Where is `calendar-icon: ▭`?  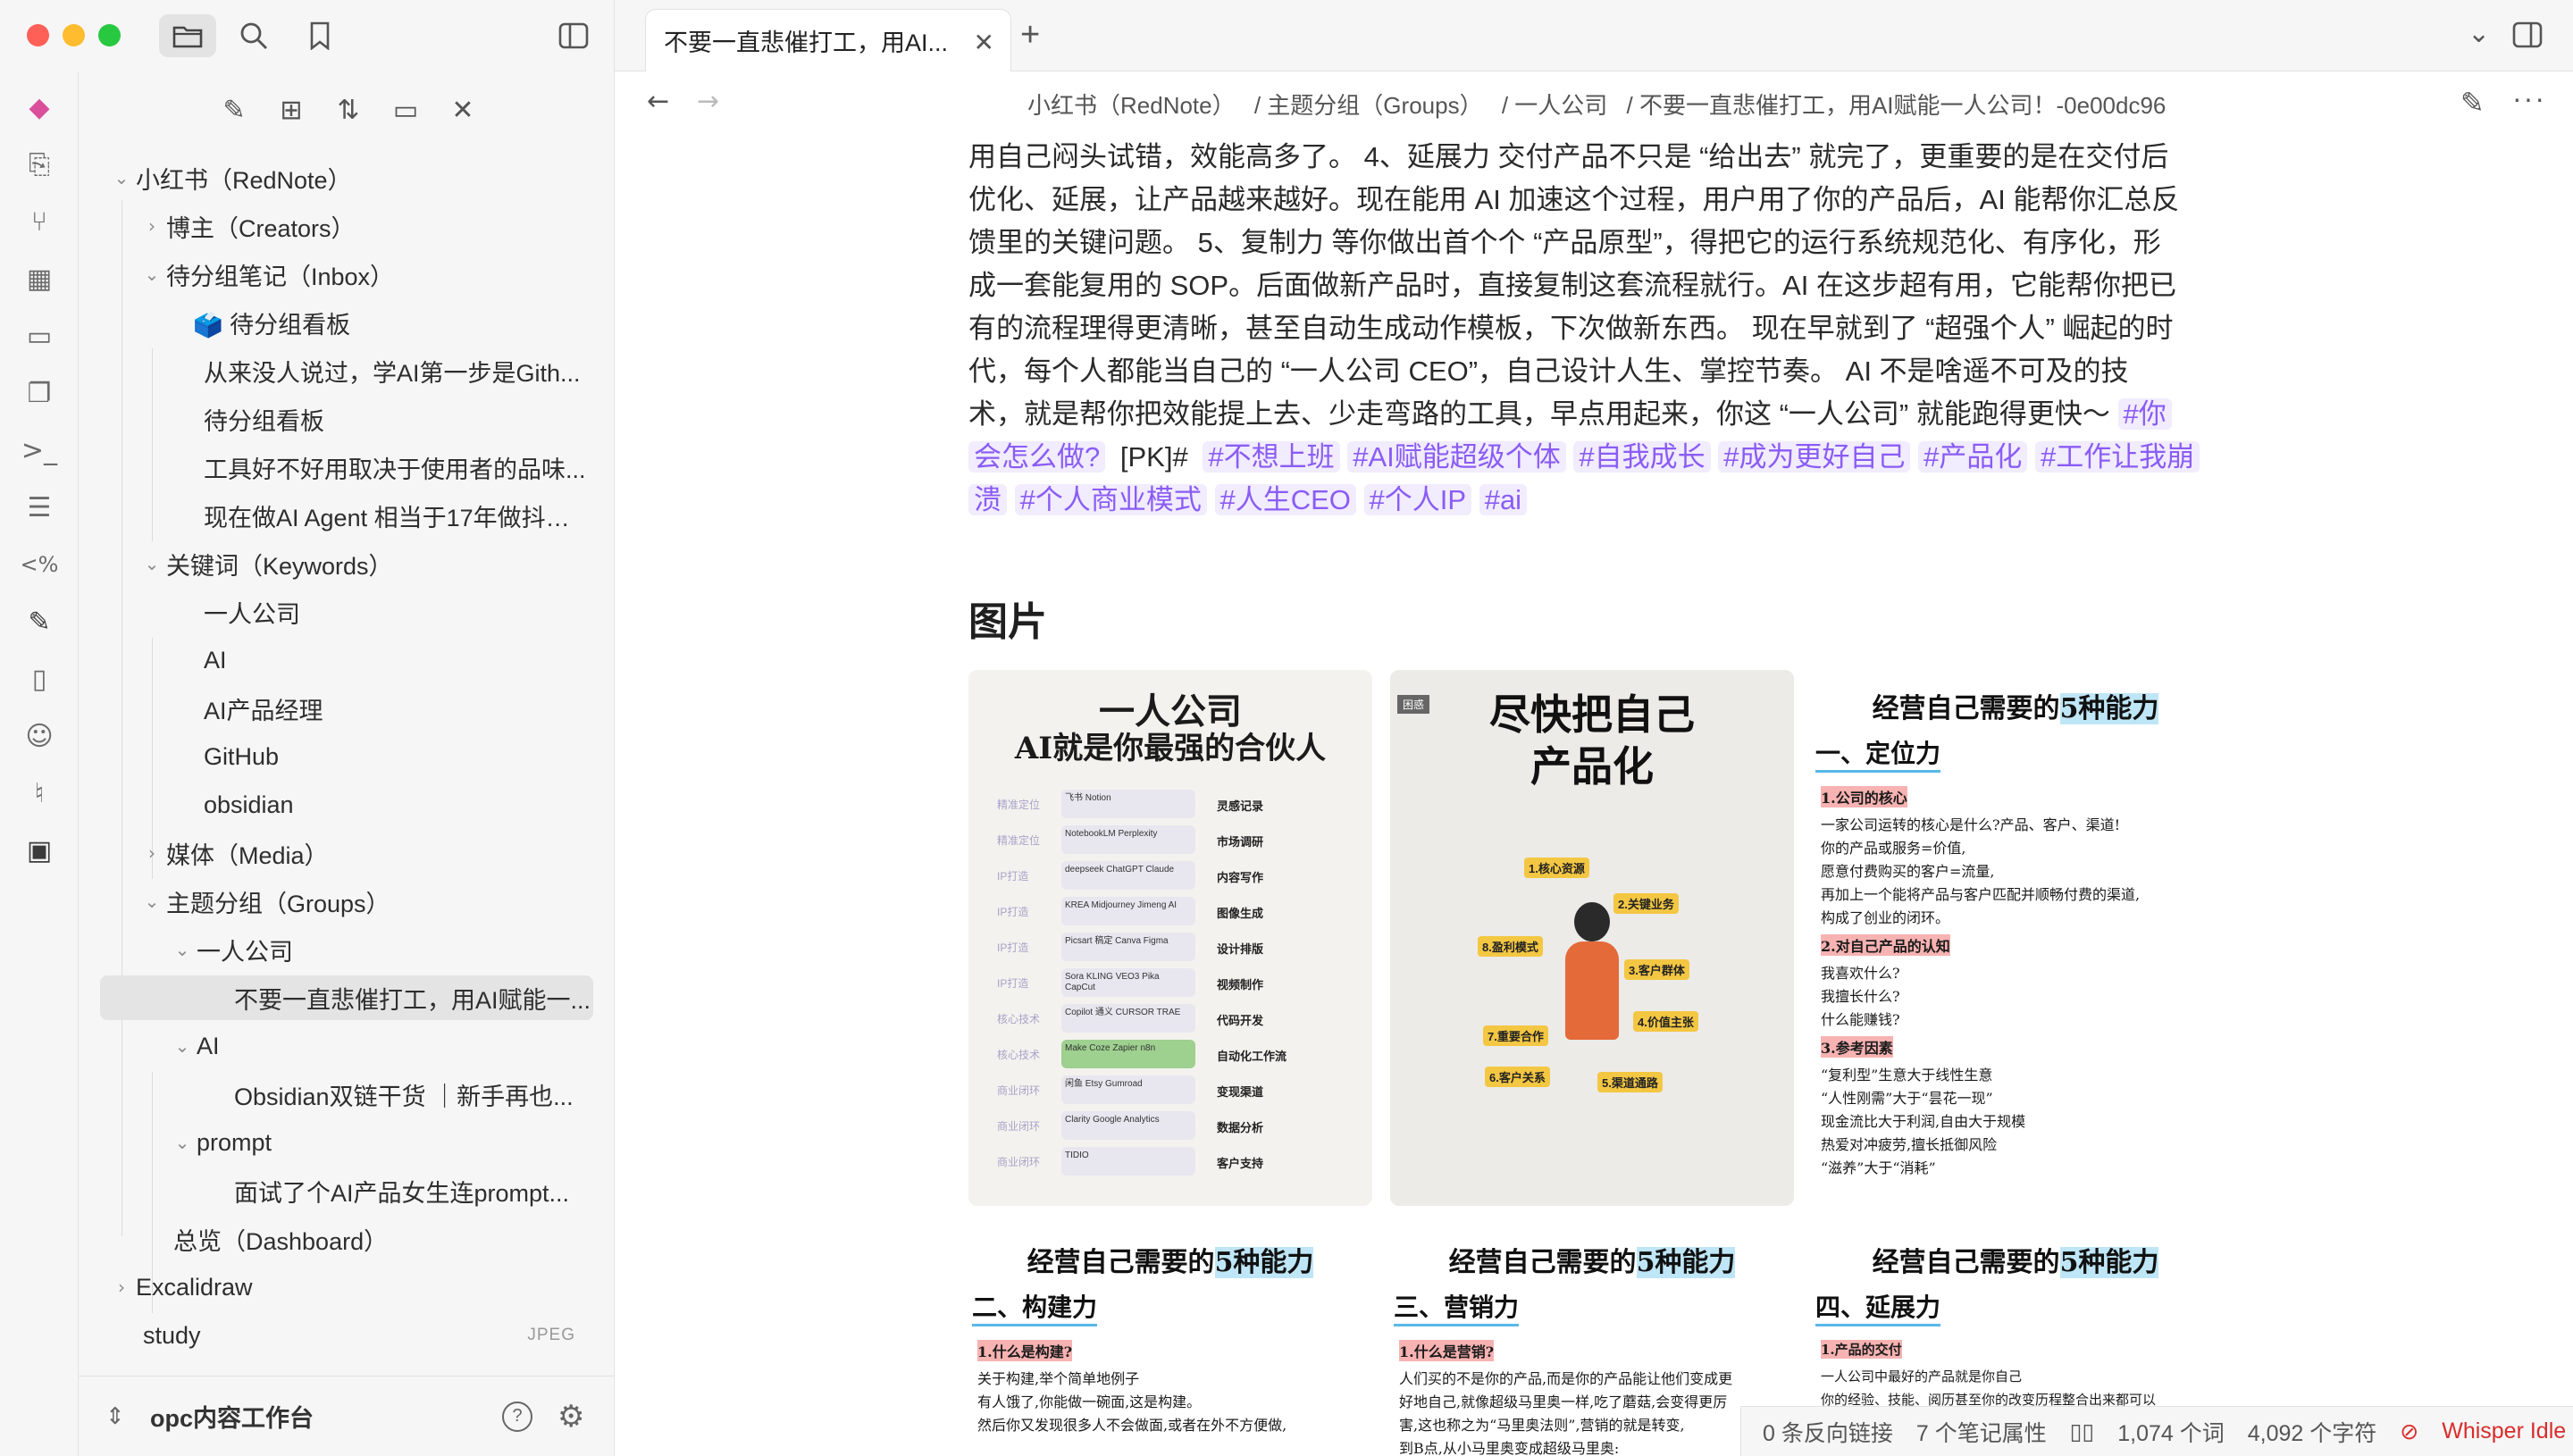
calendar-icon: ▭ is located at coordinates (39, 336).